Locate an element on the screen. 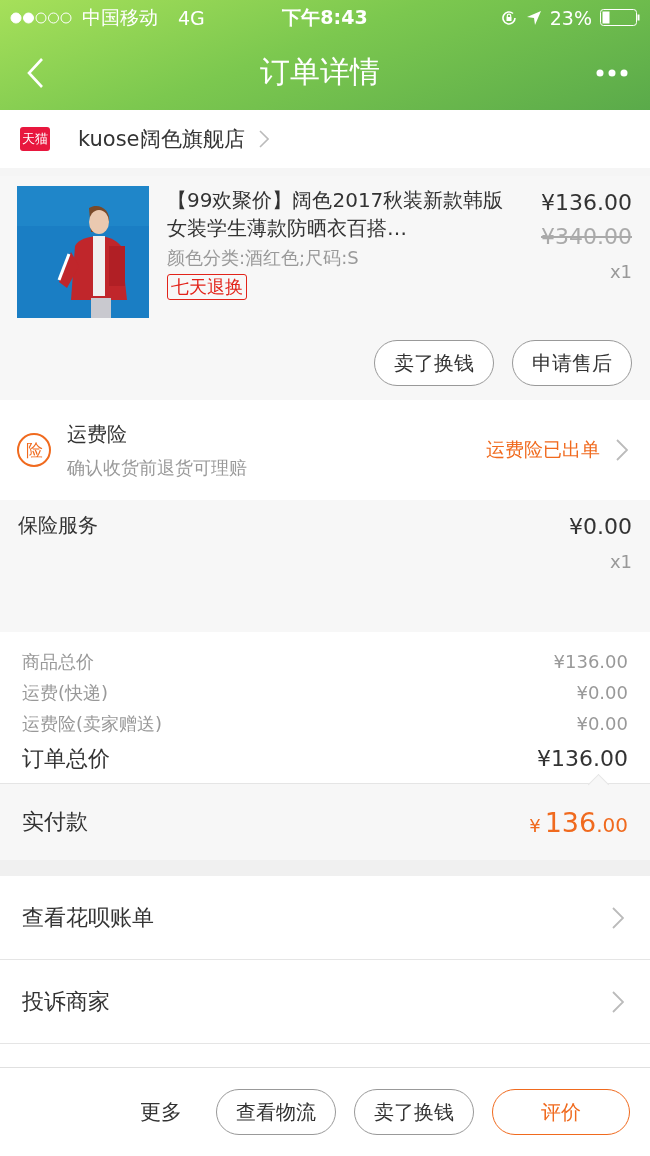 This screenshot has height=1156, width=650. insurance-status: 运费险已出单 is located at coordinates (543, 449).